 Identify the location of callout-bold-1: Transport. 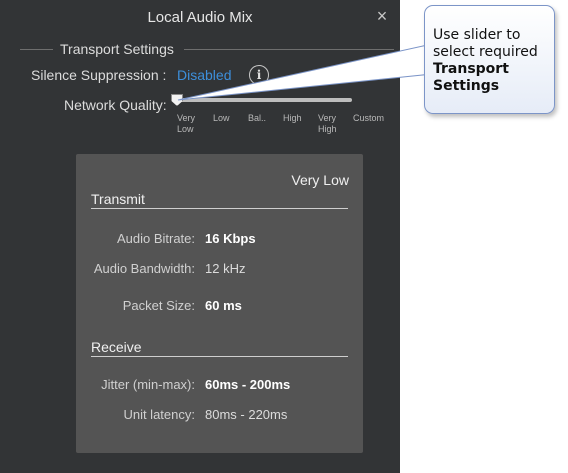
(471, 69).